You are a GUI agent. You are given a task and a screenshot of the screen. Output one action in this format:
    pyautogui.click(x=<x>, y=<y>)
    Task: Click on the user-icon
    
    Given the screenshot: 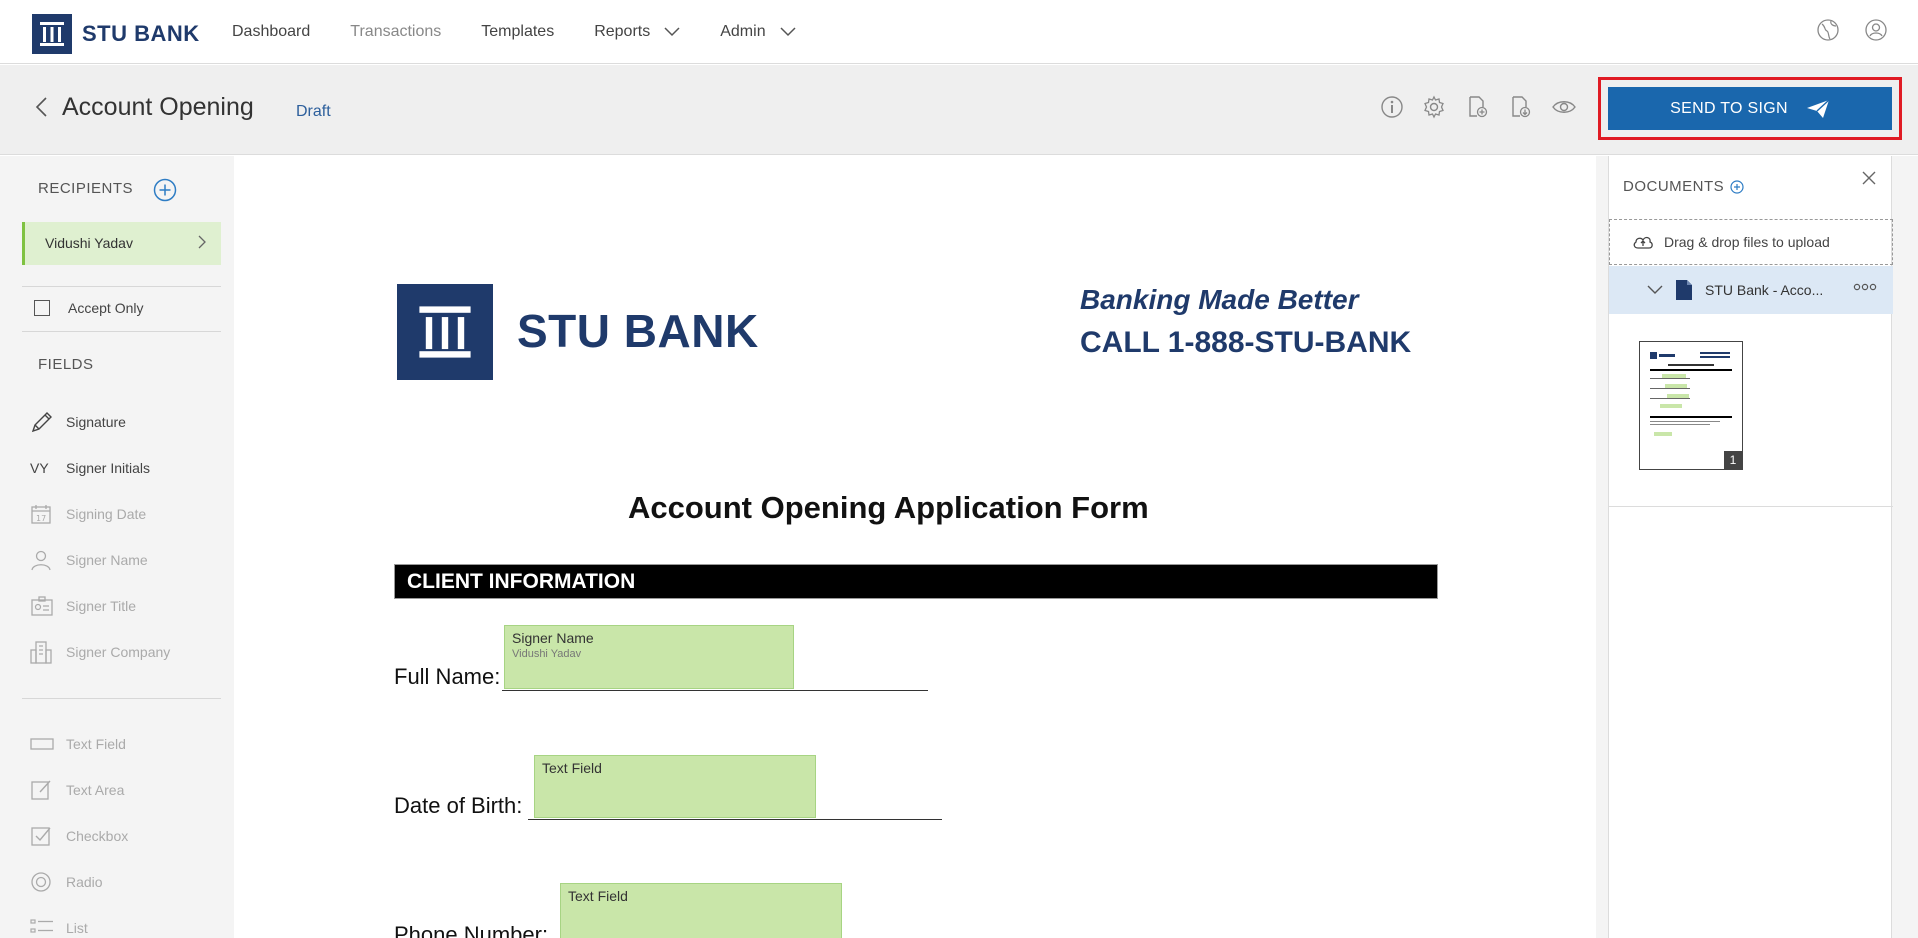 What is the action you would take?
    pyautogui.click(x=1876, y=30)
    